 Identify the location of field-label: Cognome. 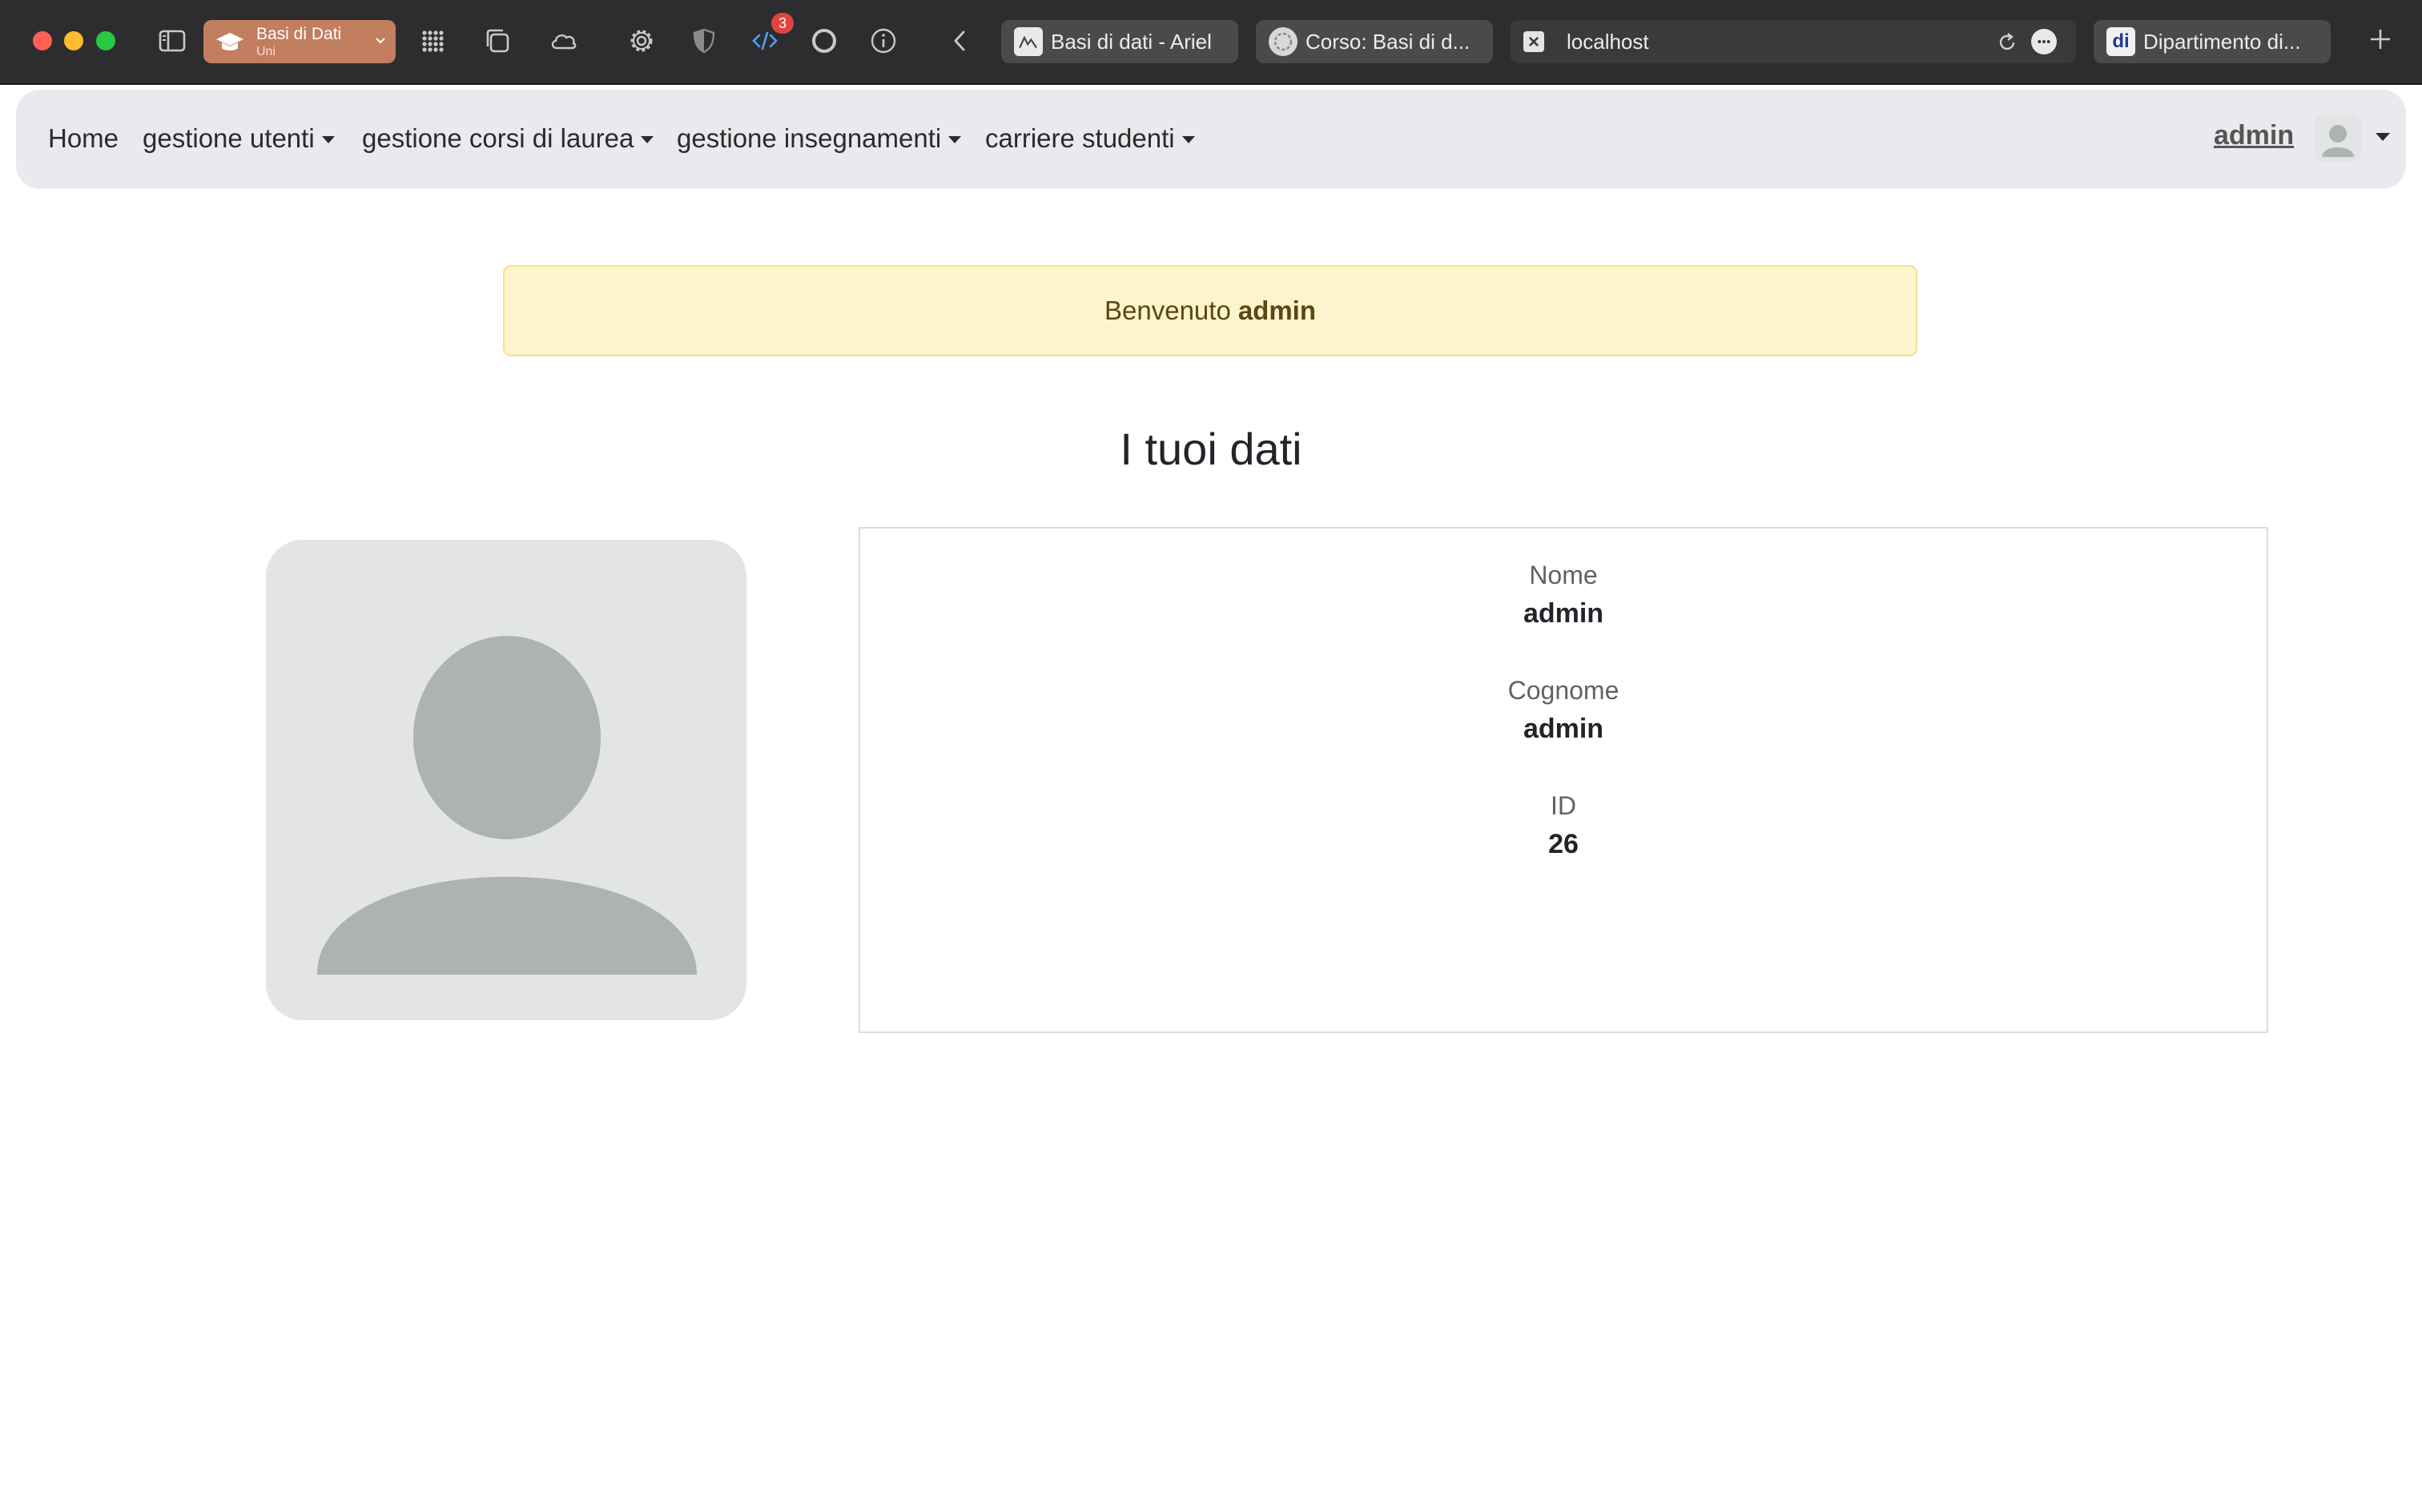
(1563, 690).